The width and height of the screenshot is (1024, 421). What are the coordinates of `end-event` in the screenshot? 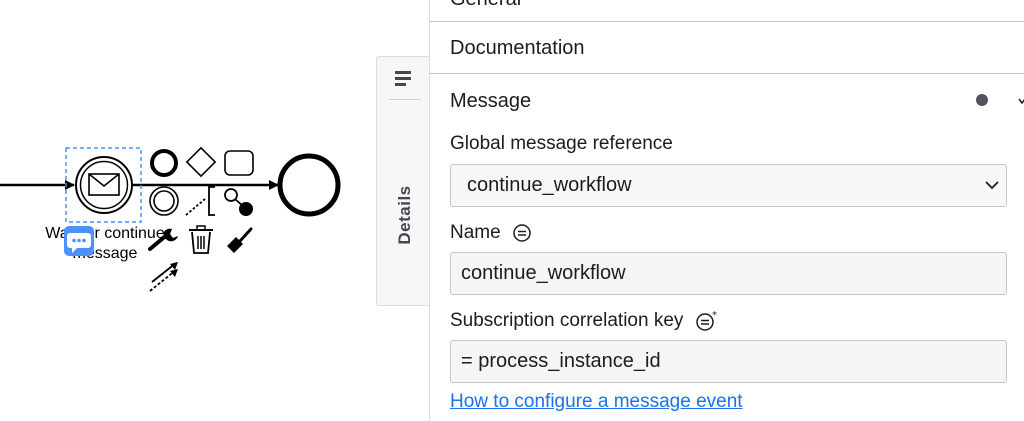 It's located at (309, 185).